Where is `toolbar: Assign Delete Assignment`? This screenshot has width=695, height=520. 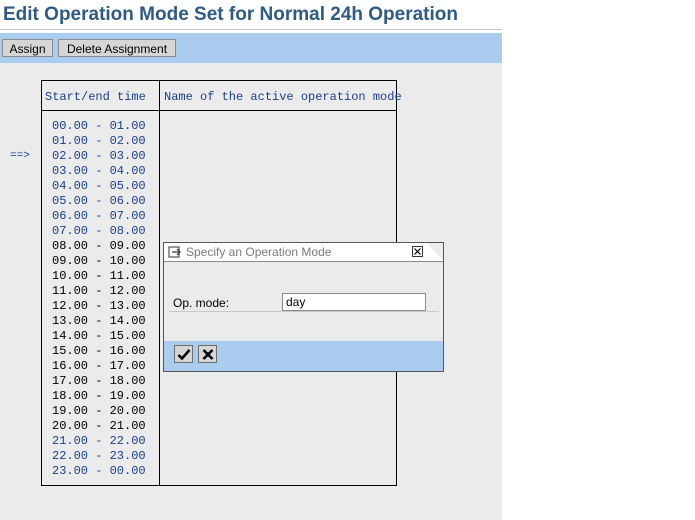
toolbar: Assign Delete Assignment is located at coordinates (251, 48).